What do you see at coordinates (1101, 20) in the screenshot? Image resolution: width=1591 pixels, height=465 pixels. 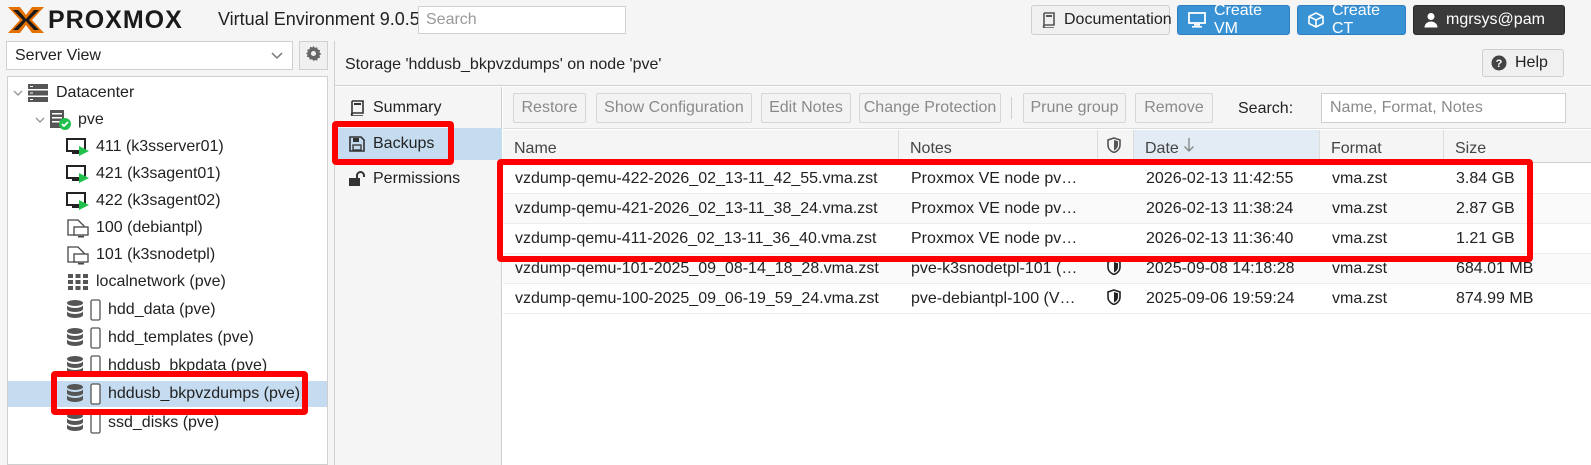 I see `documentation-button: Documentation` at bounding box center [1101, 20].